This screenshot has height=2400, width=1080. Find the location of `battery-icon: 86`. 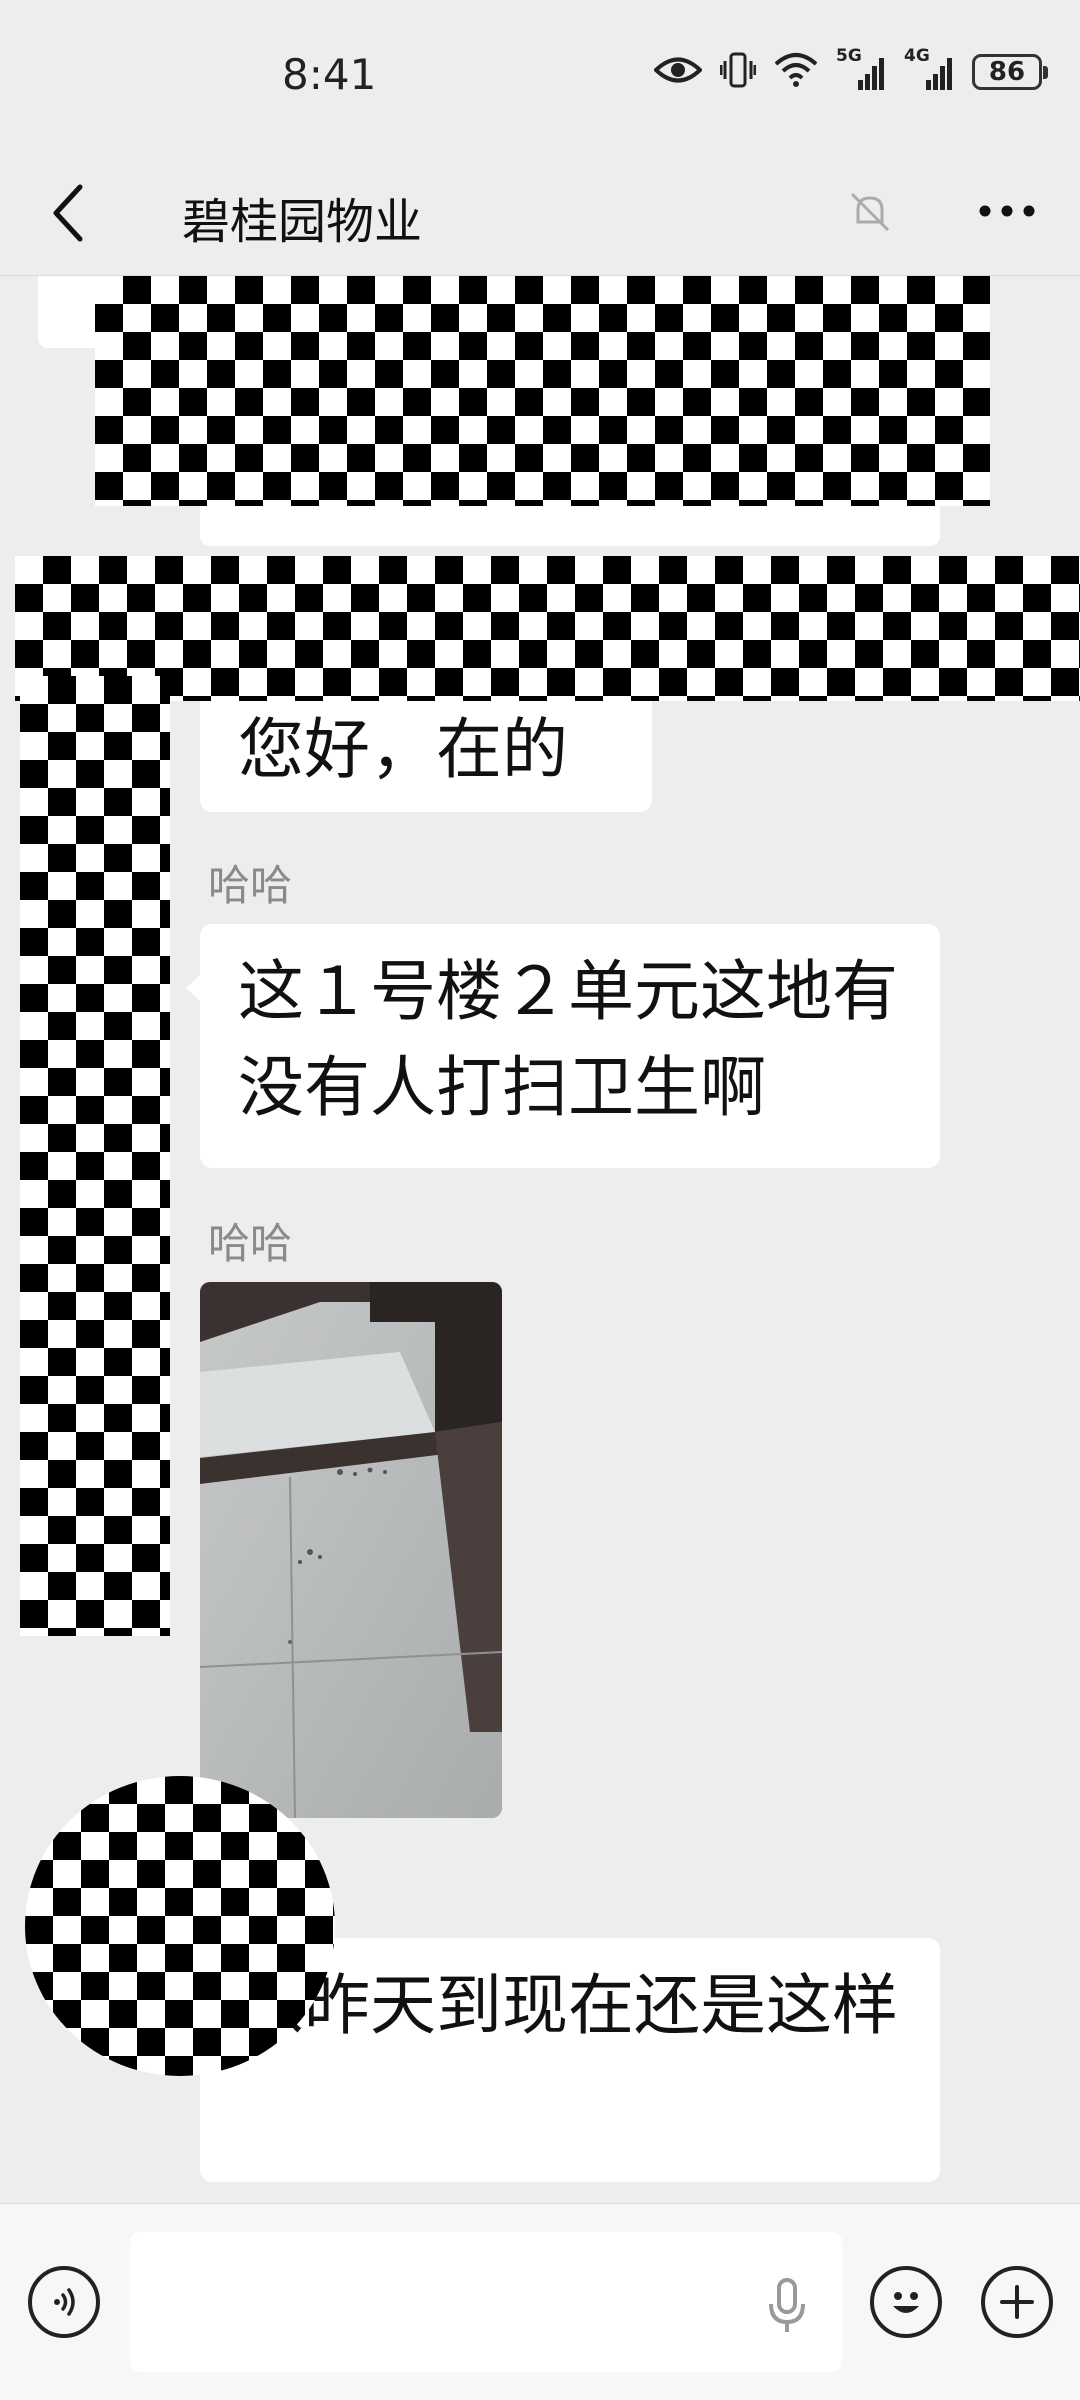

battery-icon: 86 is located at coordinates (1010, 72).